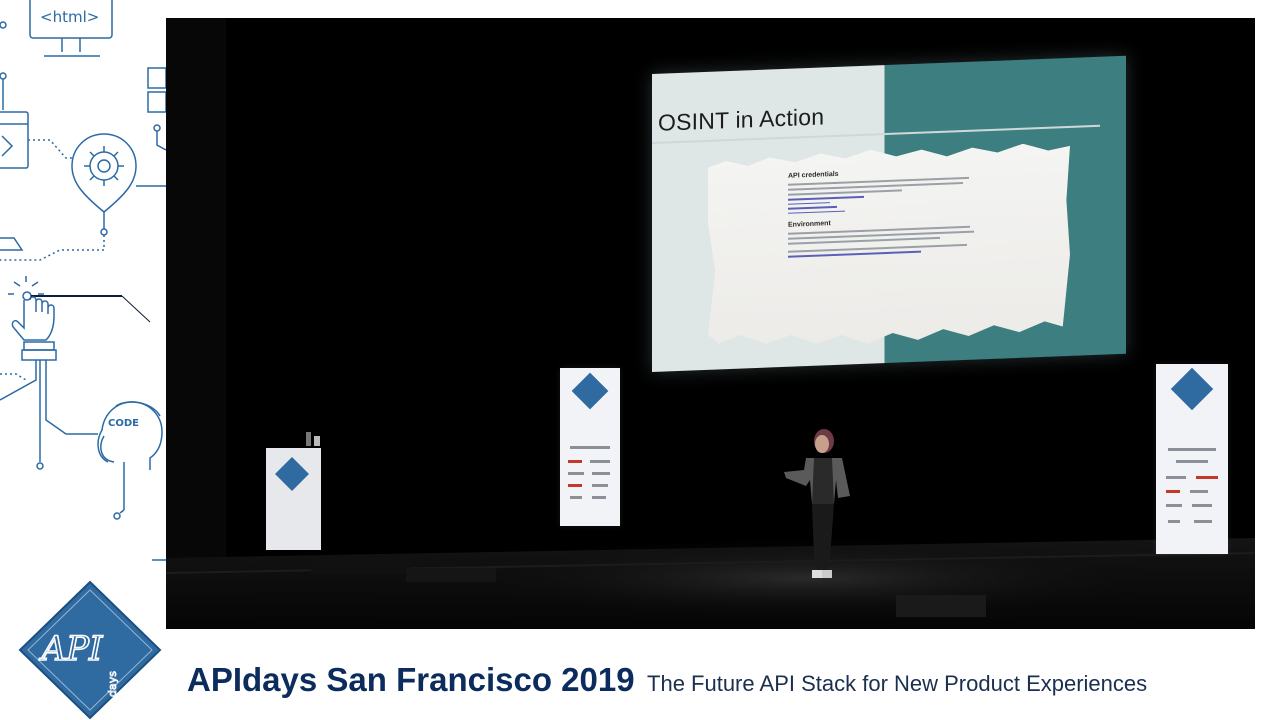 This screenshot has height=720, width=1280. What do you see at coordinates (79, 318) in the screenshot?
I see `pointer-hand-icon` at bounding box center [79, 318].